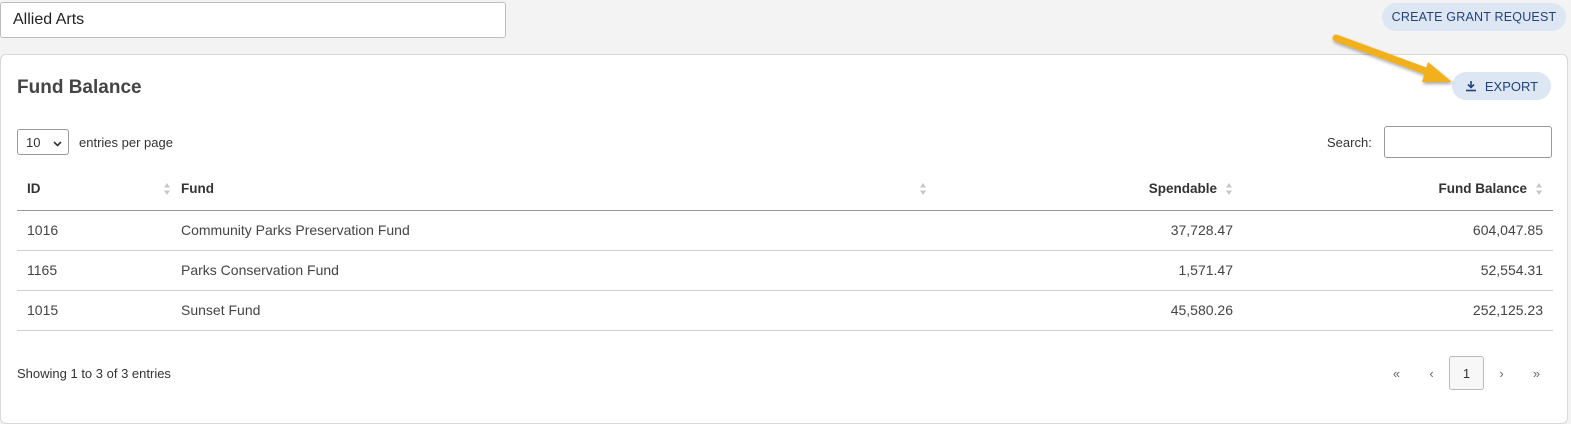 This screenshot has width=1571, height=424. I want to click on table-header-row: ID Fund Spendable Fund Balance, so click(785, 189).